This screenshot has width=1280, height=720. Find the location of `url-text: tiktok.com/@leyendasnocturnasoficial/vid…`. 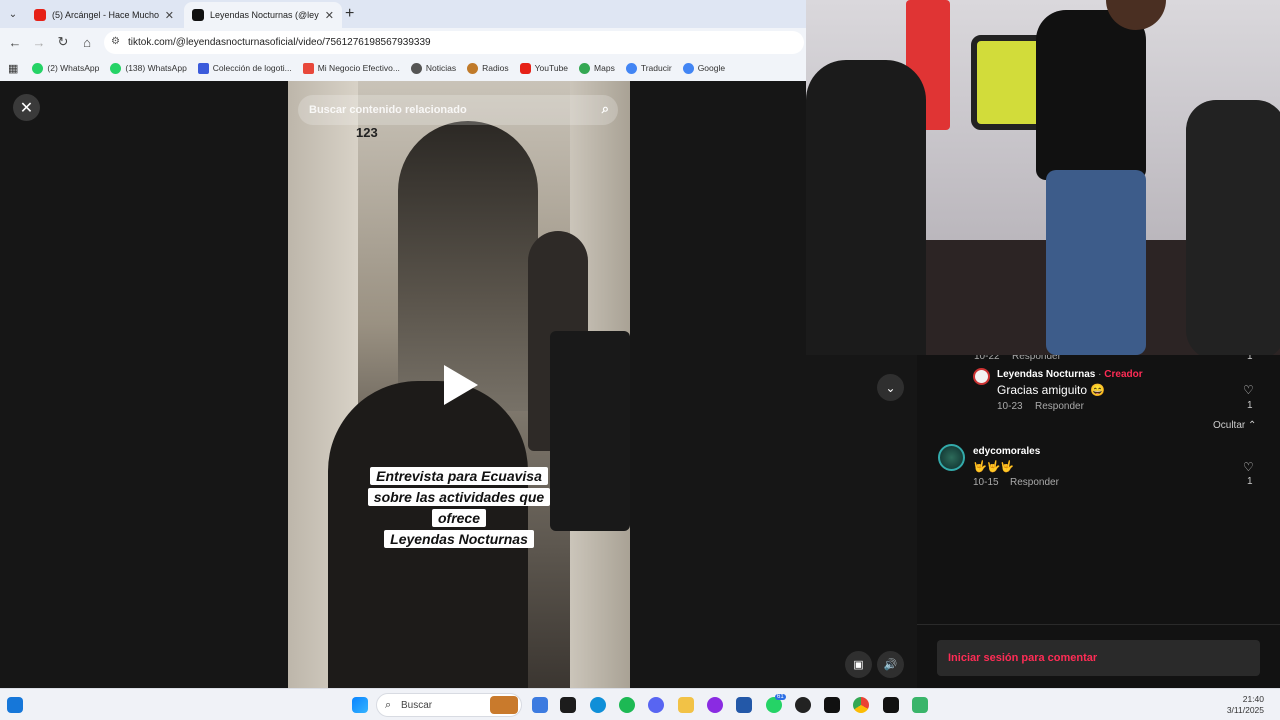

url-text: tiktok.com/@leyendasnocturnasoficial/vid… is located at coordinates (279, 42).